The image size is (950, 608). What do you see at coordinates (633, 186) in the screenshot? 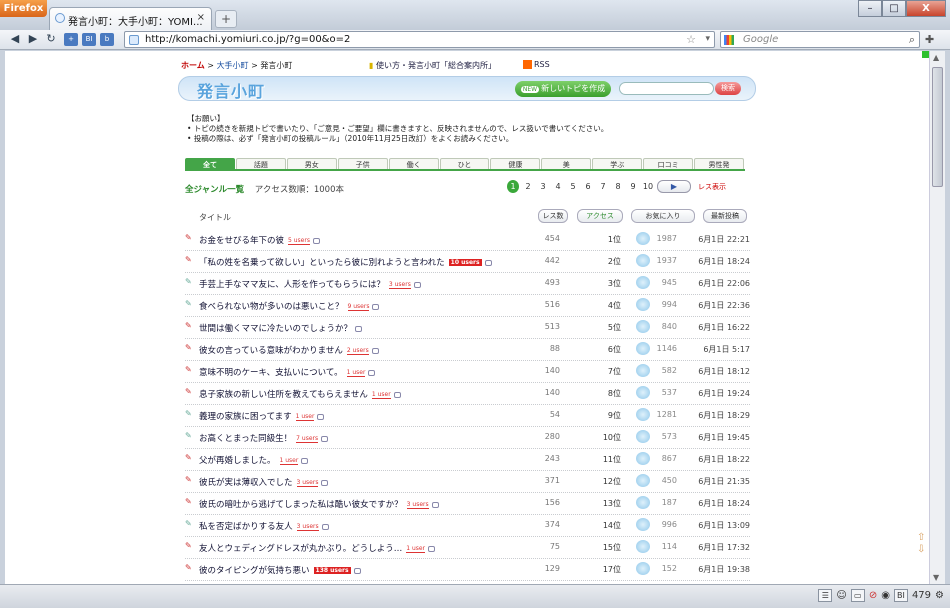
I see `page-link: 9` at bounding box center [633, 186].